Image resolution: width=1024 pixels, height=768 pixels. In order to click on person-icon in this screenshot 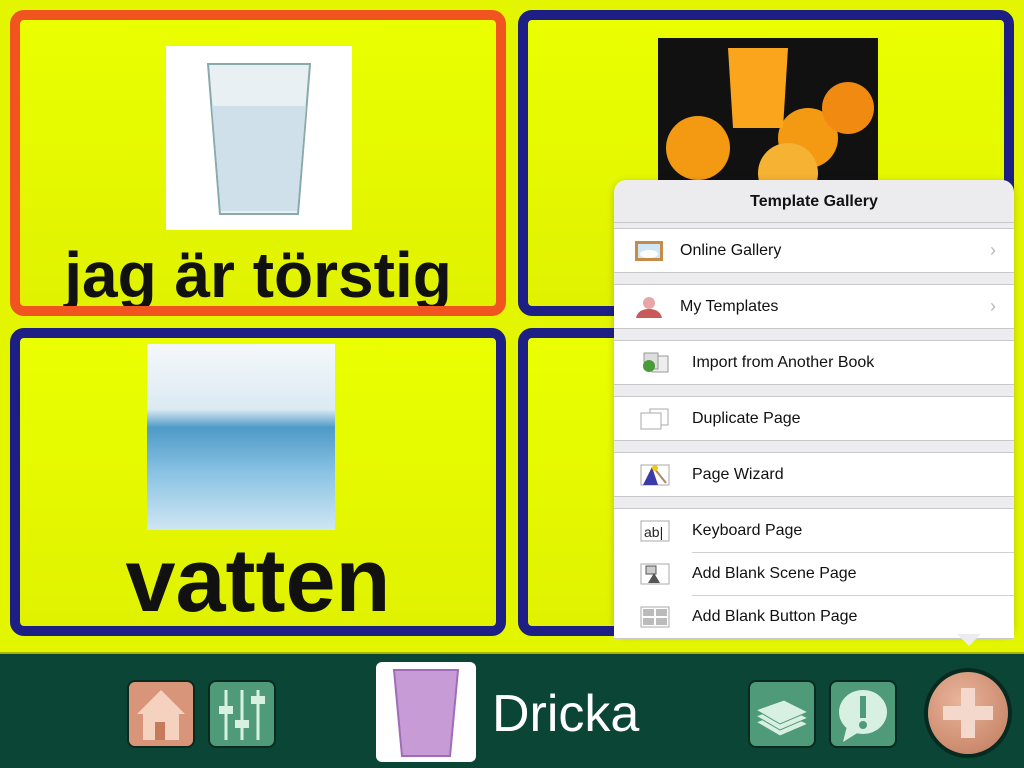, I will do `click(649, 307)`.